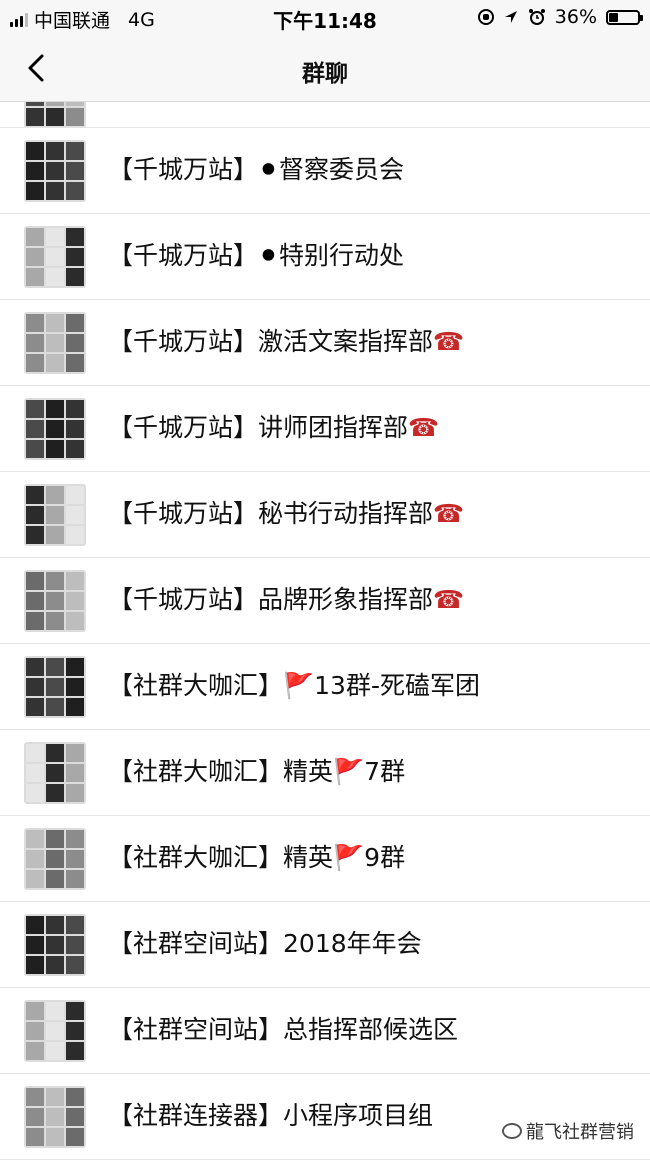 This screenshot has width=650, height=1160. What do you see at coordinates (352, 943) in the screenshot?
I see `group-title: 2018年年会` at bounding box center [352, 943].